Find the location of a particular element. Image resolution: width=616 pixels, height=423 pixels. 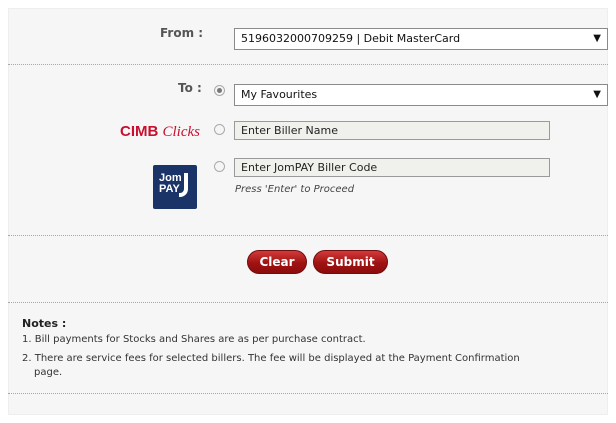

from-account-select: 5196032000709259 | Debit MasterCard ▼ is located at coordinates (421, 39).